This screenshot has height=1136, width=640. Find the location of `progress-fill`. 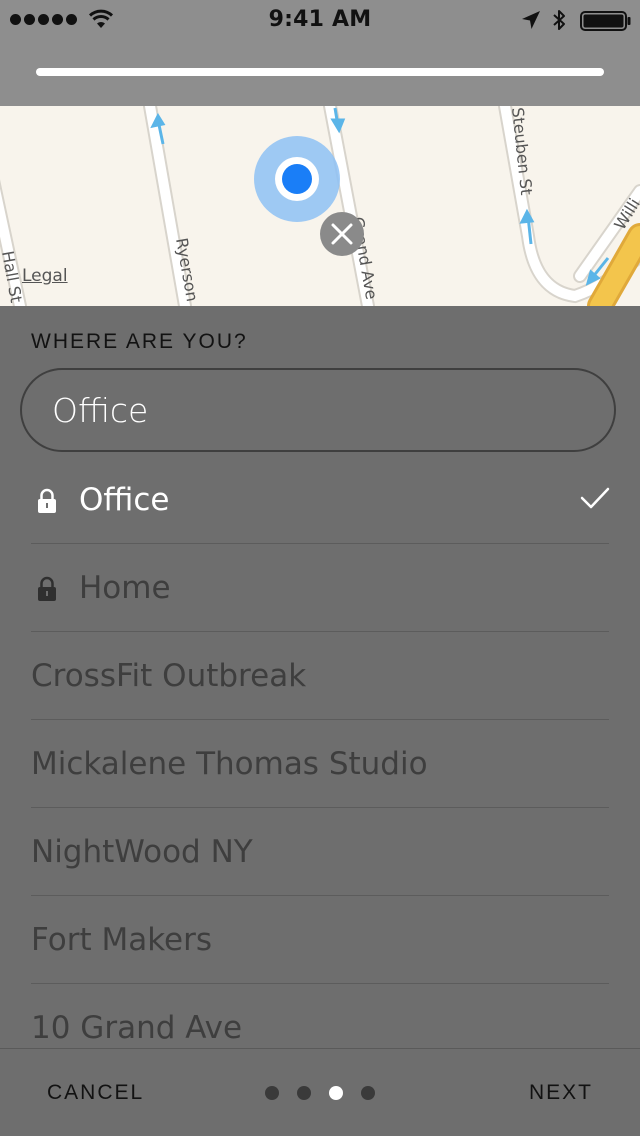

progress-fill is located at coordinates (320, 72).